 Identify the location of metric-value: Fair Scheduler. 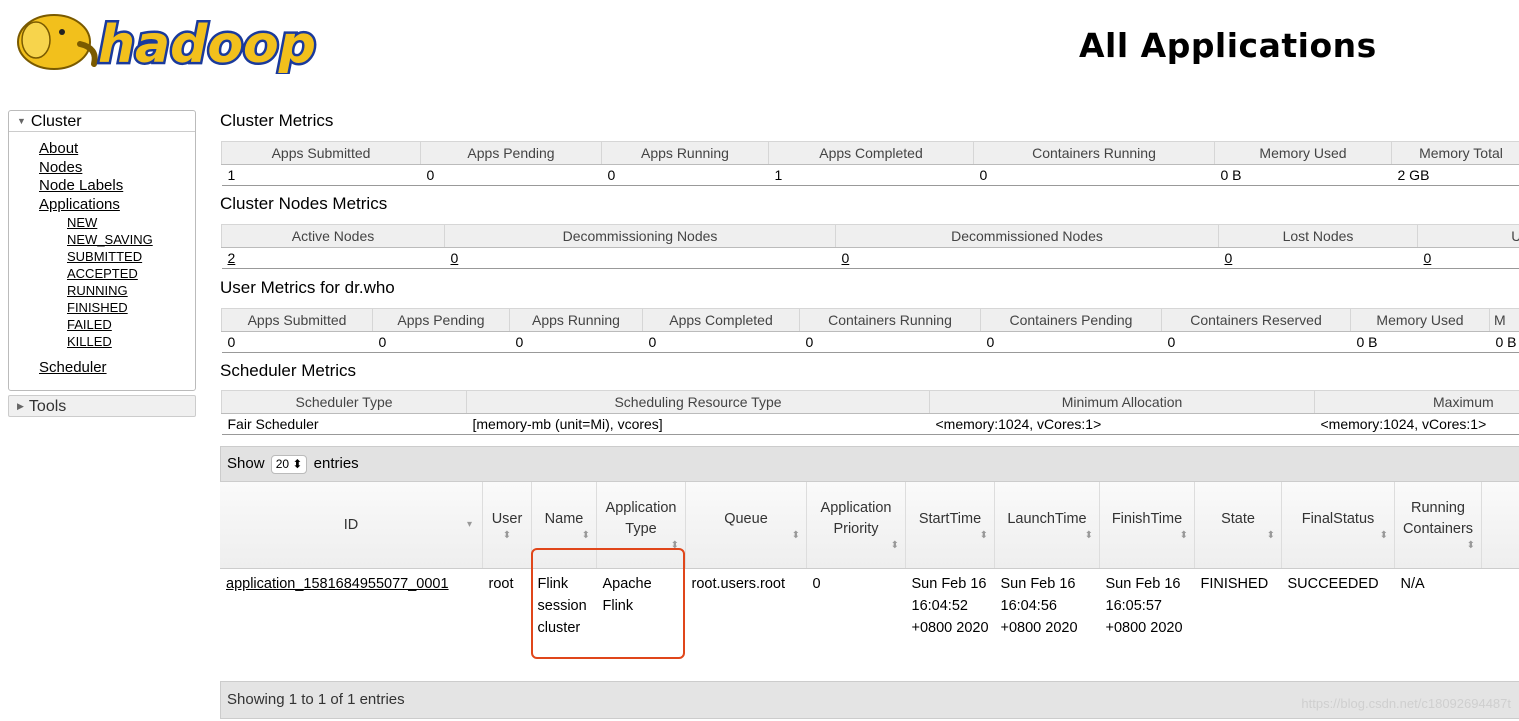
(344, 424).